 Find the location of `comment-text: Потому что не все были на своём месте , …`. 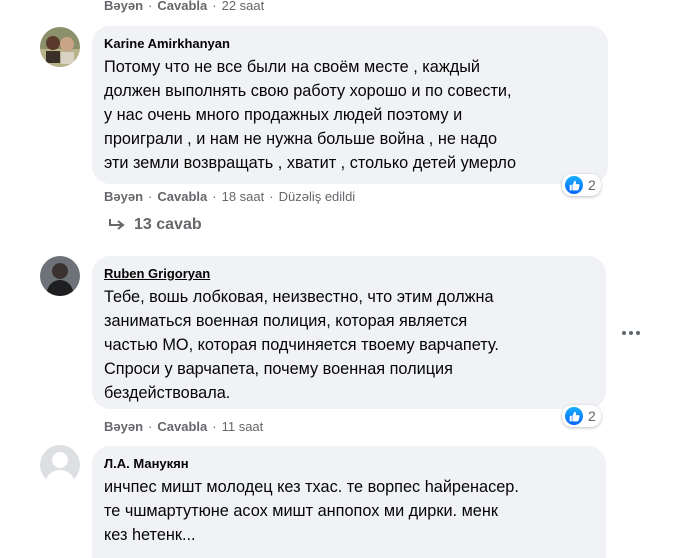

comment-text: Потому что не все были на своём месте , … is located at coordinates (310, 115).